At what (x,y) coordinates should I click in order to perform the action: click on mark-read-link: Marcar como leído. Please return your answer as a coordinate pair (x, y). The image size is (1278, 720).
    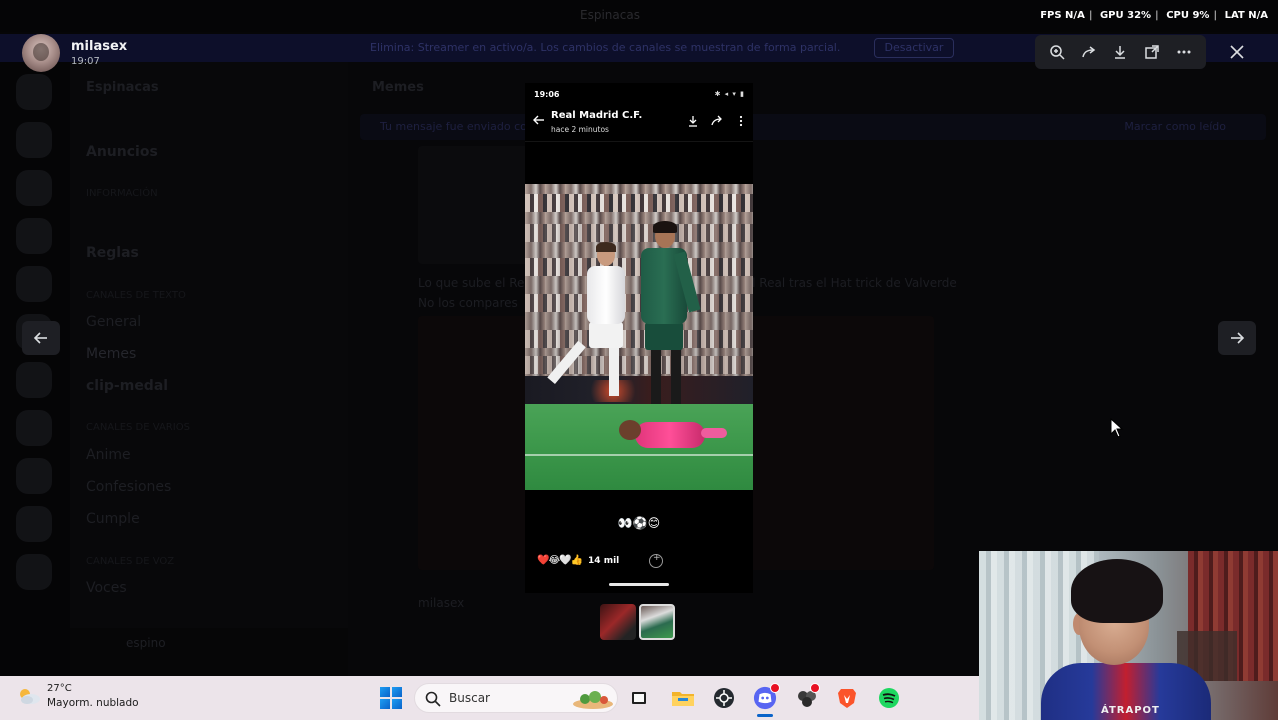
    Looking at the image, I should click on (1175, 126).